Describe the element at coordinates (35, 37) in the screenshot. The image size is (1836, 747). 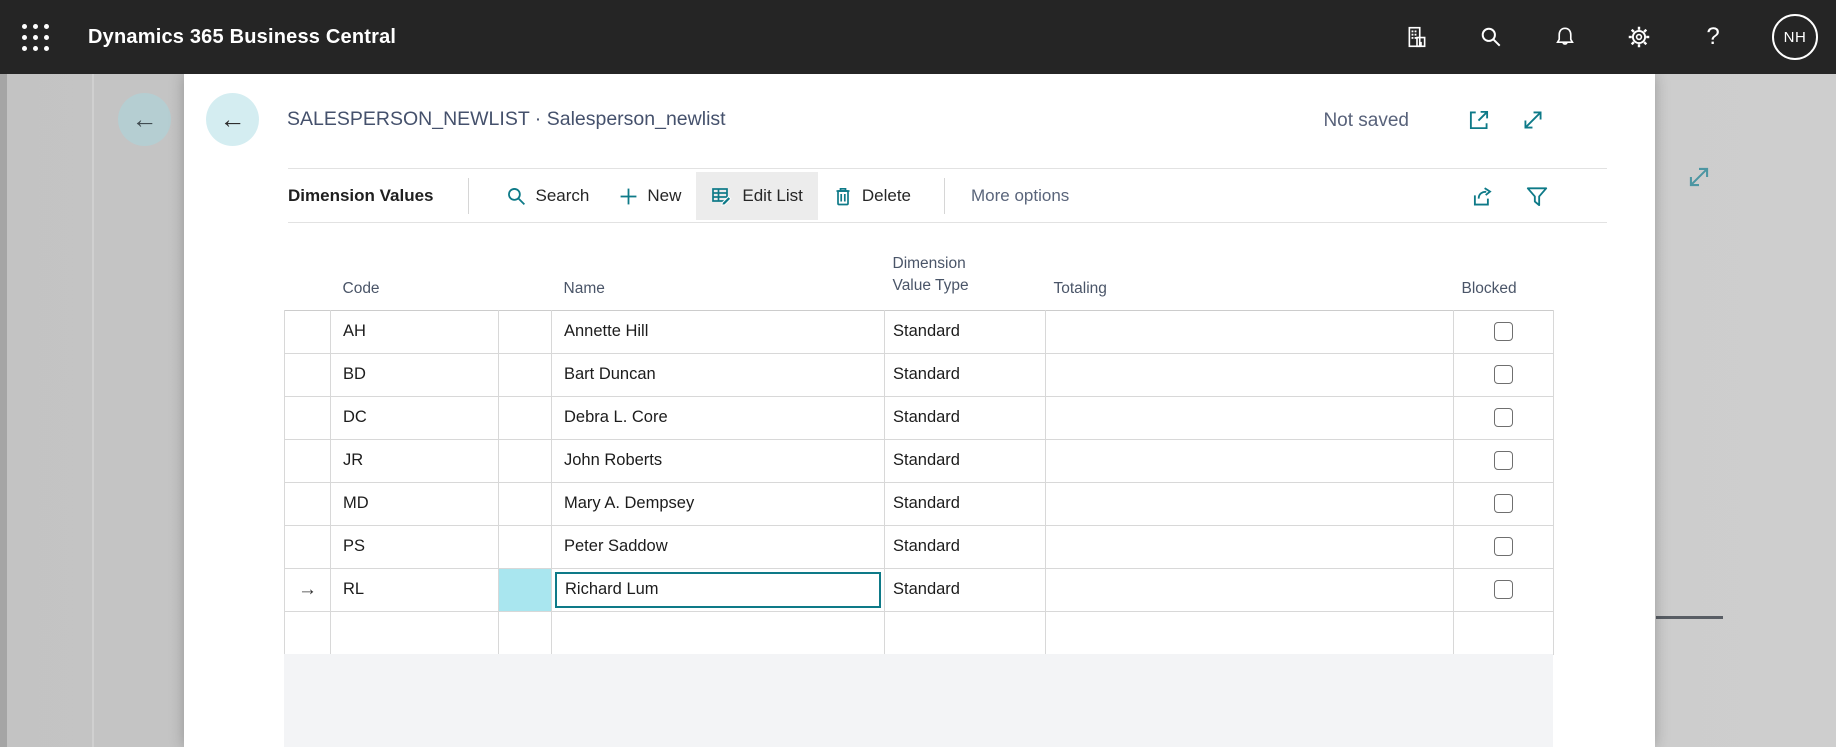
I see `app-launcher-button` at that location.